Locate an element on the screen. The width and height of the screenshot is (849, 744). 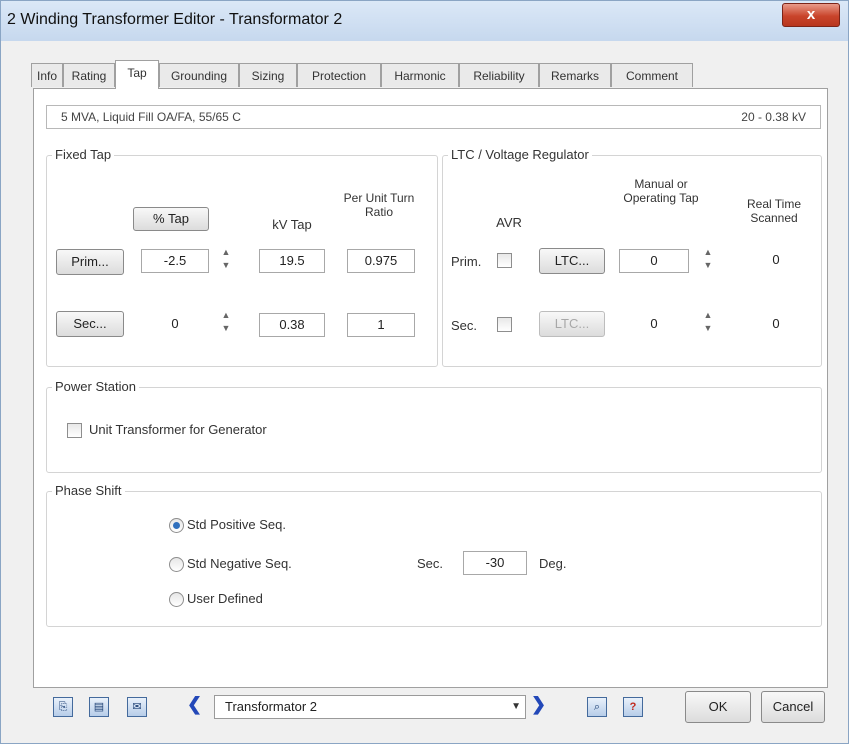
tab-remarks: Remarks is located at coordinates (575, 75).